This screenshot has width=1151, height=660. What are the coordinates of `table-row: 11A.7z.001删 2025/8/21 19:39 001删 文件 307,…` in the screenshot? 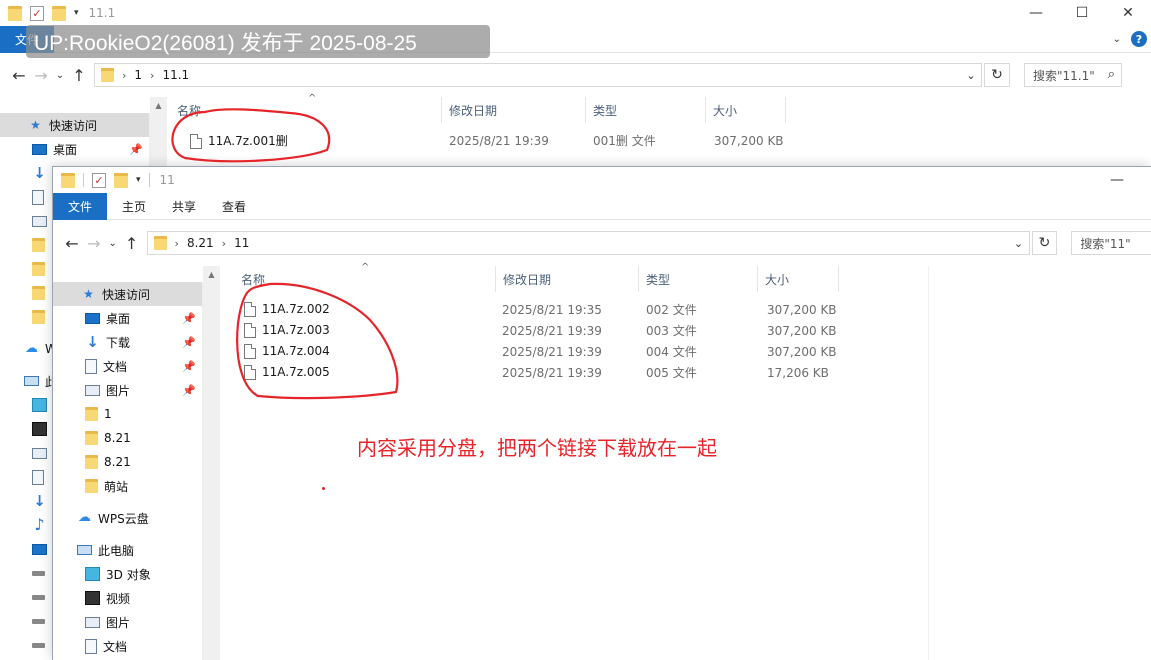 It's located at (490, 140).